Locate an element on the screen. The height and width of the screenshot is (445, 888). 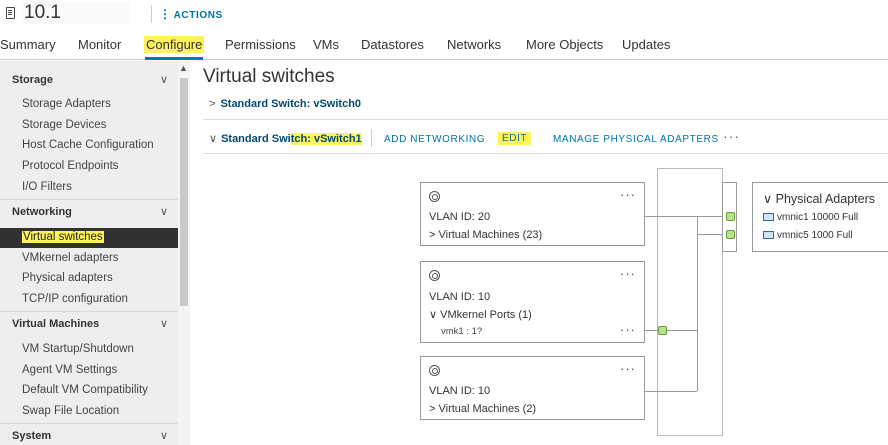
tab-permissions: Permissions is located at coordinates (260, 44).